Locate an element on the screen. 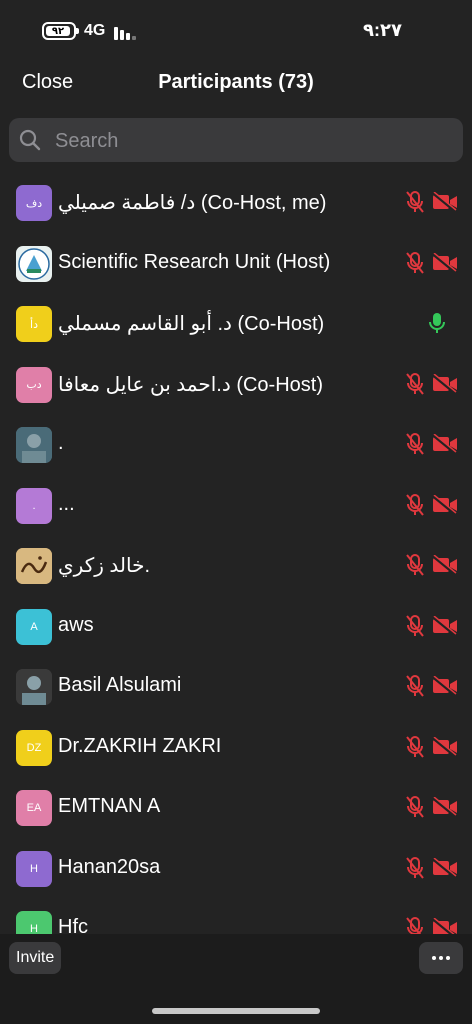 The height and width of the screenshot is (1024, 472). participant-name: د.احمد بن عايل معافا (Co-Host) is located at coordinates (190, 384).